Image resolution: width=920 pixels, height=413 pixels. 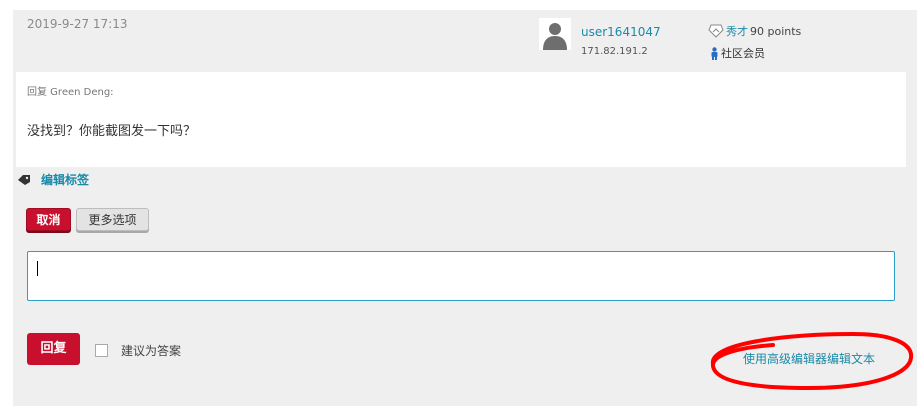 What do you see at coordinates (614, 51) in the screenshot?
I see `user-ip: 171.82.191.2` at bounding box center [614, 51].